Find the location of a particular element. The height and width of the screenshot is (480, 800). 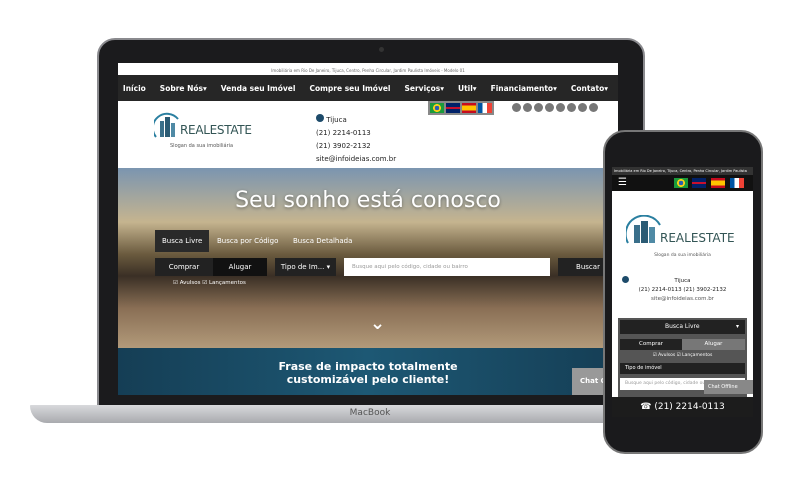

phone-toolbar: ☰ is located at coordinates (682, 183).